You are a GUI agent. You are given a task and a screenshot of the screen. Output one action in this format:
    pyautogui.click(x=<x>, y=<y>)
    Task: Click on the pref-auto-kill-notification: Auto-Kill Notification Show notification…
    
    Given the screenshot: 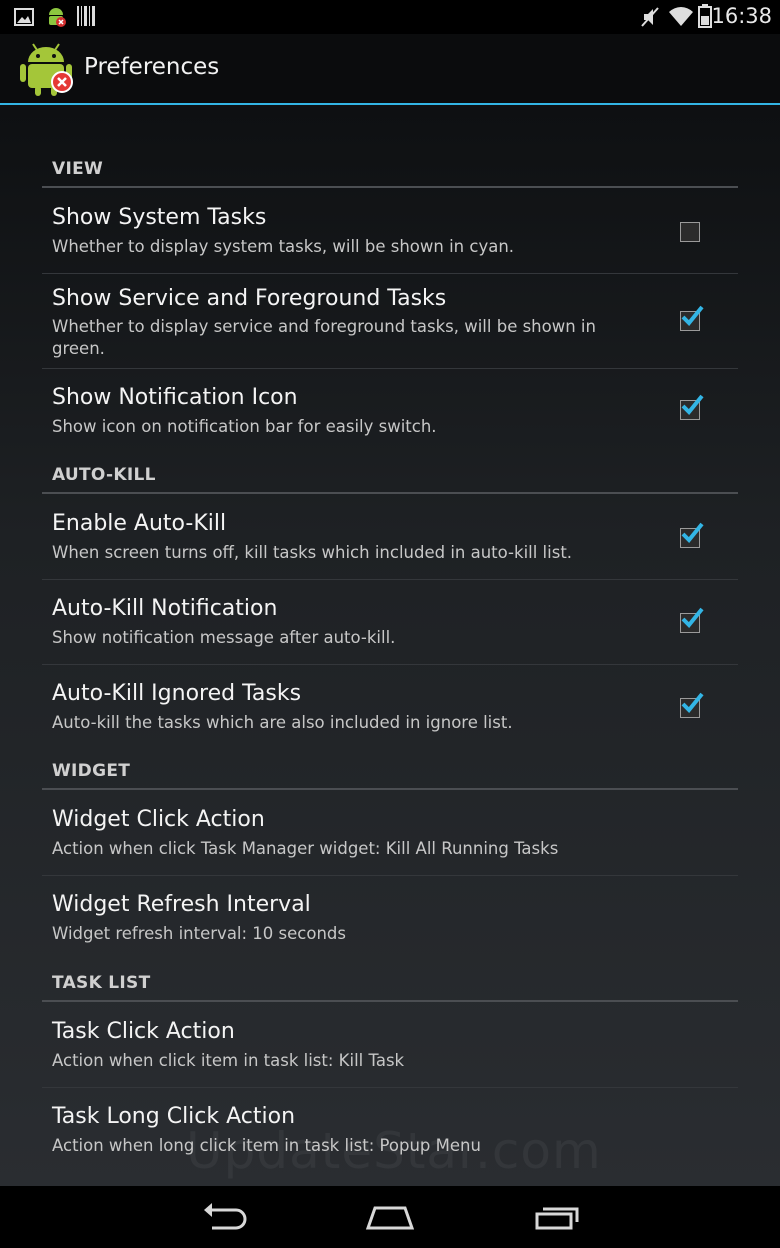 What is the action you would take?
    pyautogui.click(x=390, y=622)
    